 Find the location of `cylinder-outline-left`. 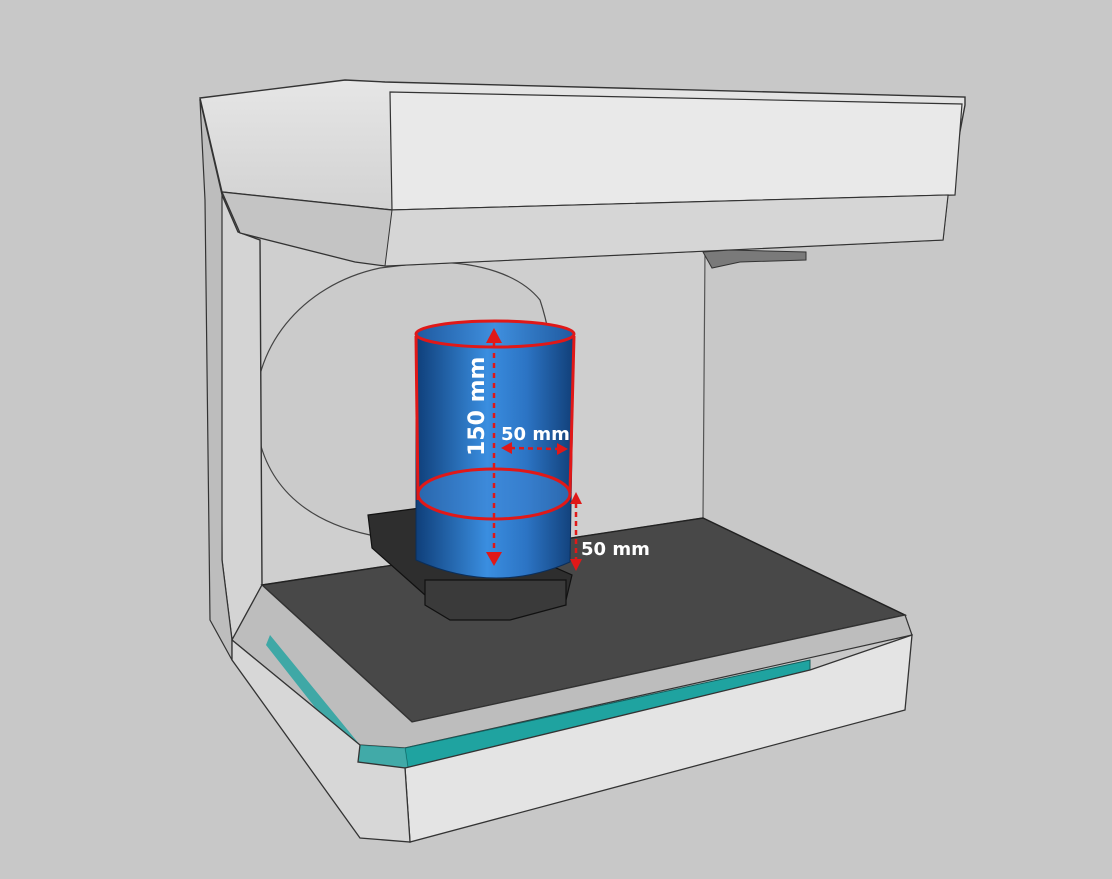

cylinder-outline-left is located at coordinates (417, 418).